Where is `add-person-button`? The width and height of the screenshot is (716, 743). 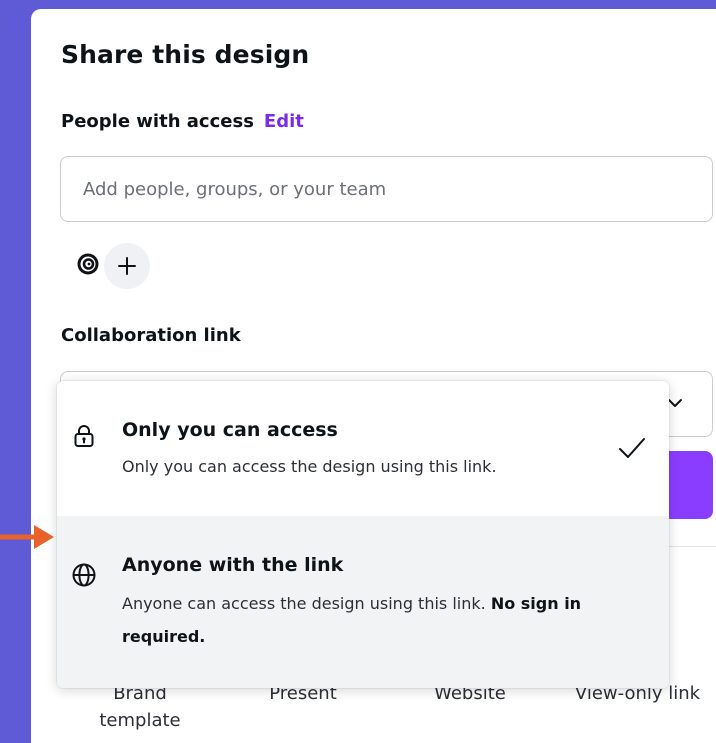
add-person-button is located at coordinates (127, 266).